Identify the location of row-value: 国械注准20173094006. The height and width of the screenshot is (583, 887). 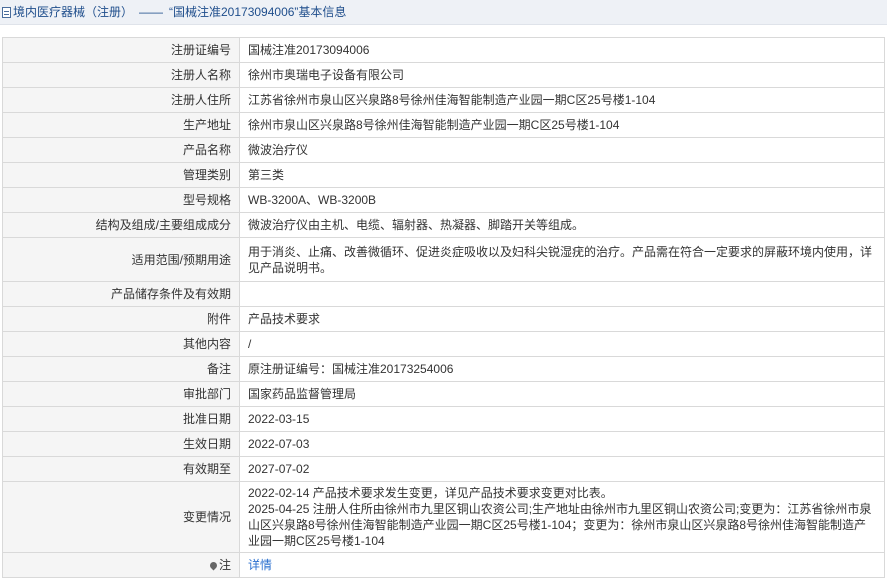
(562, 50).